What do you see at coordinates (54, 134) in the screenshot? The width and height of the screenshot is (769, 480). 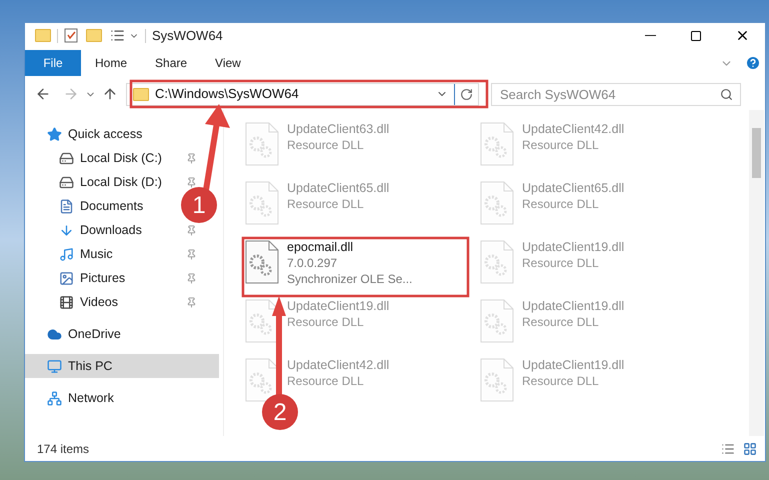 I see `star-icon` at bounding box center [54, 134].